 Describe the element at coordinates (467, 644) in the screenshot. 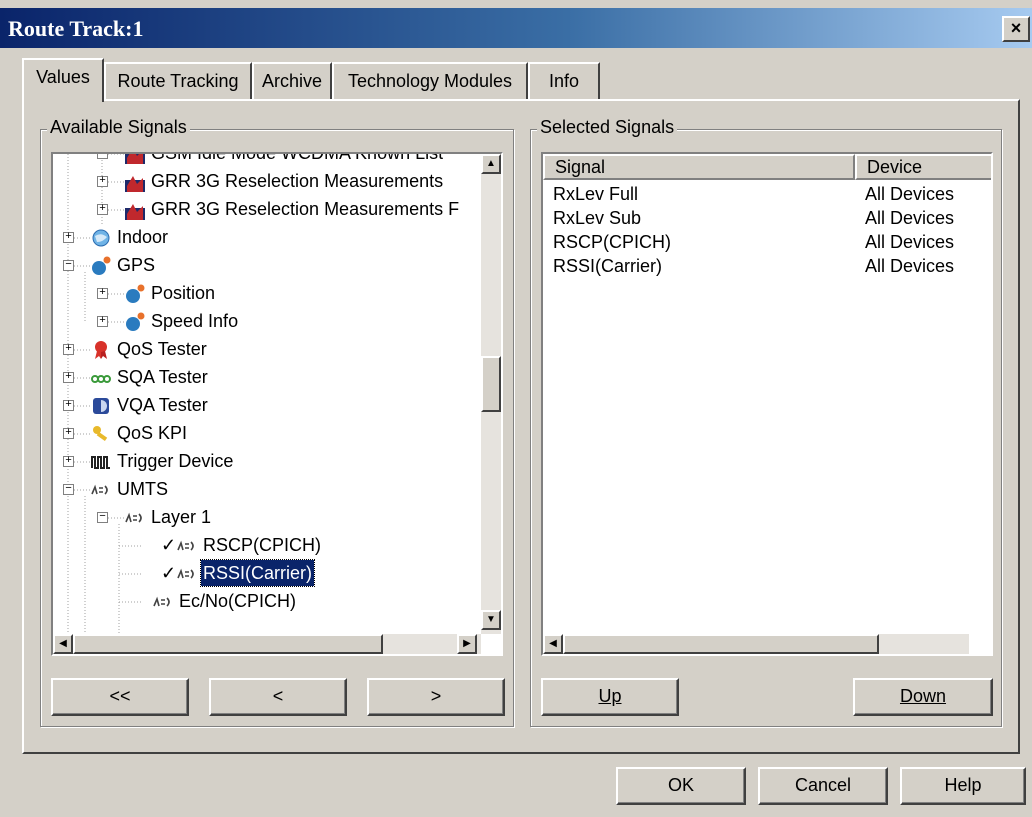

I see `scroll-right-arrow-icon: ▶` at that location.